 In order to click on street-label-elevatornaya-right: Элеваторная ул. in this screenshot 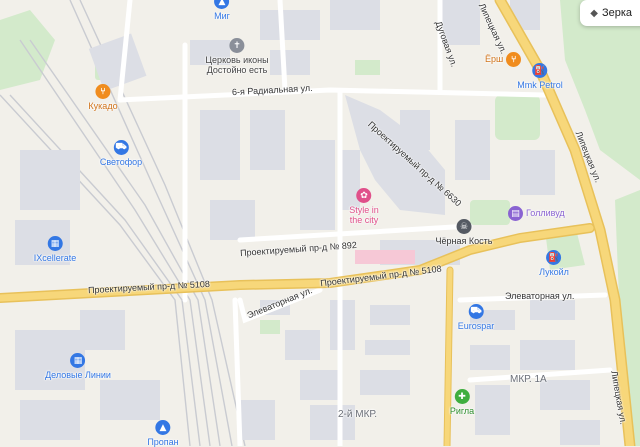, I will do `click(540, 296)`.